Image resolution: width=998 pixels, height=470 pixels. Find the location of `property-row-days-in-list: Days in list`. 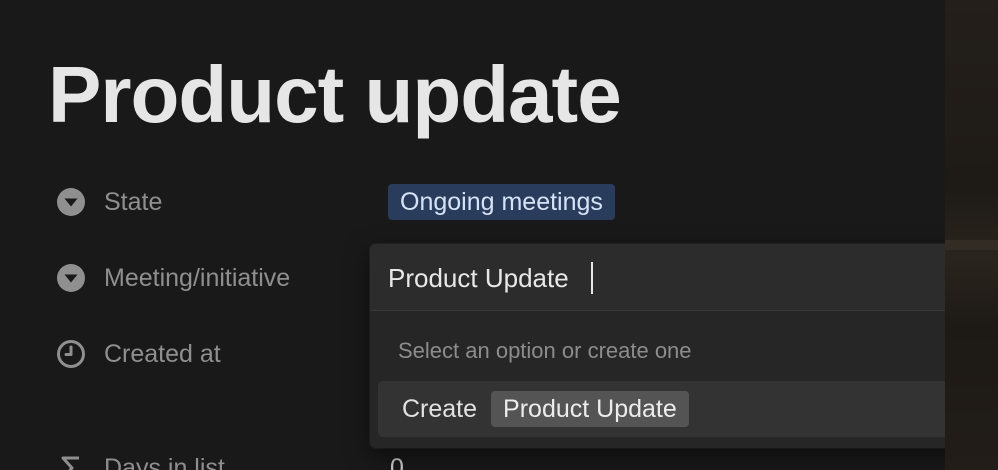

property-row-days-in-list: Days in list is located at coordinates (140, 460).